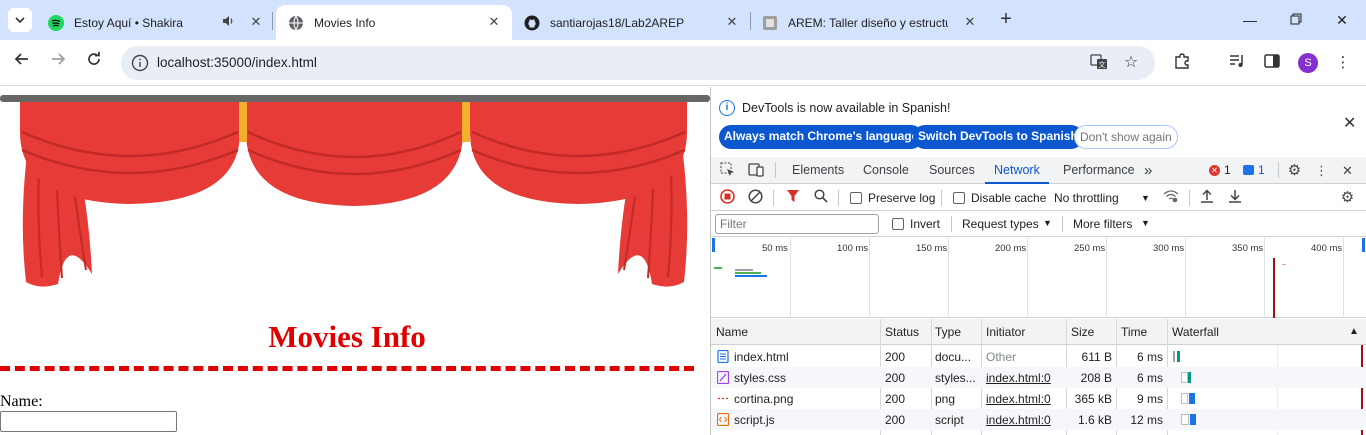  I want to click on throttling-select: No throttling, so click(1086, 198).